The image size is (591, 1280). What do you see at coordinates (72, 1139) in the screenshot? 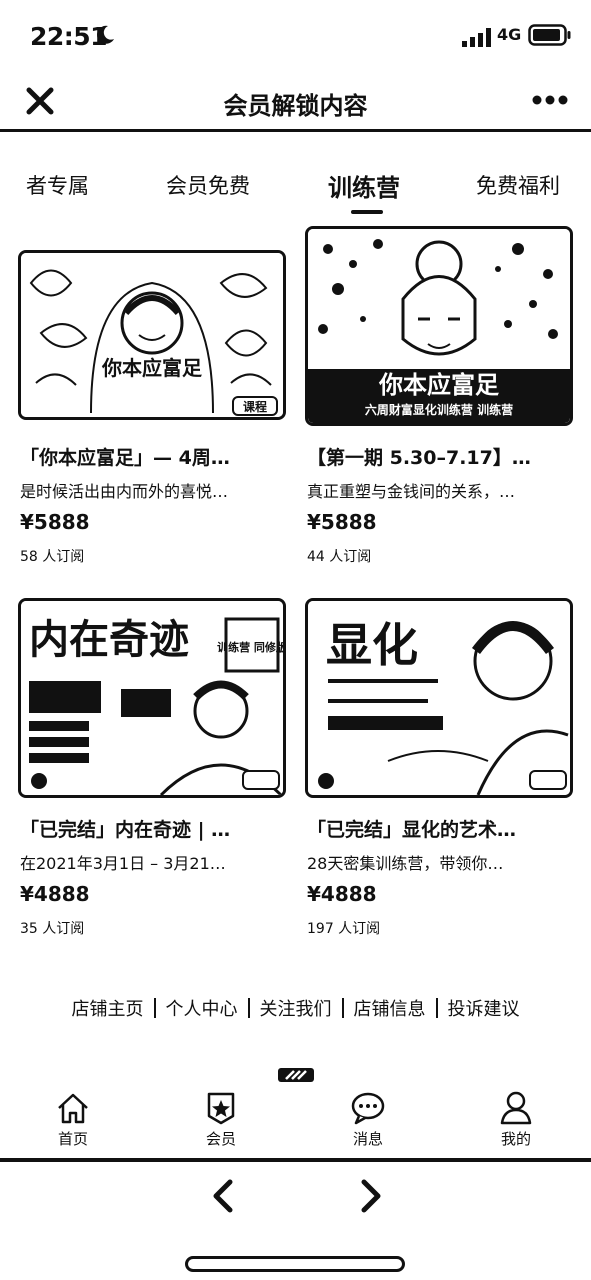
I see `tabbar-label: 首页` at bounding box center [72, 1139].